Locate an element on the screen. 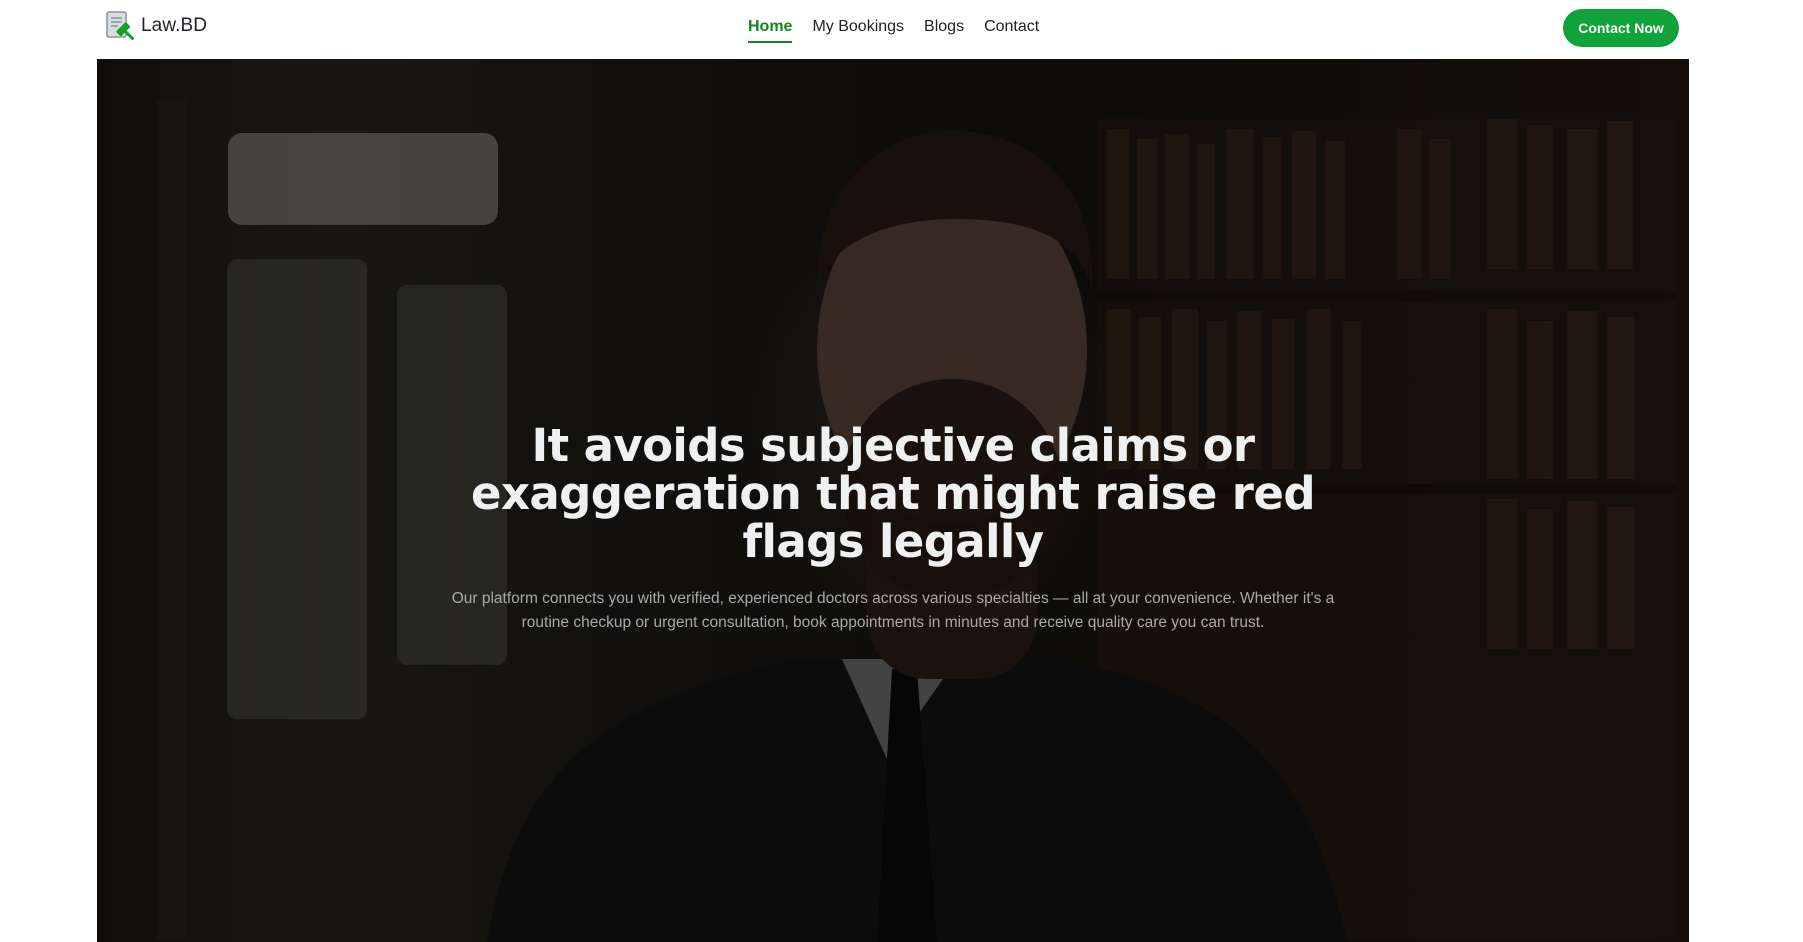 Image resolution: width=1803 pixels, height=942 pixels. main-nav: Home My Bookings Blogs Contact is located at coordinates (893, 29).